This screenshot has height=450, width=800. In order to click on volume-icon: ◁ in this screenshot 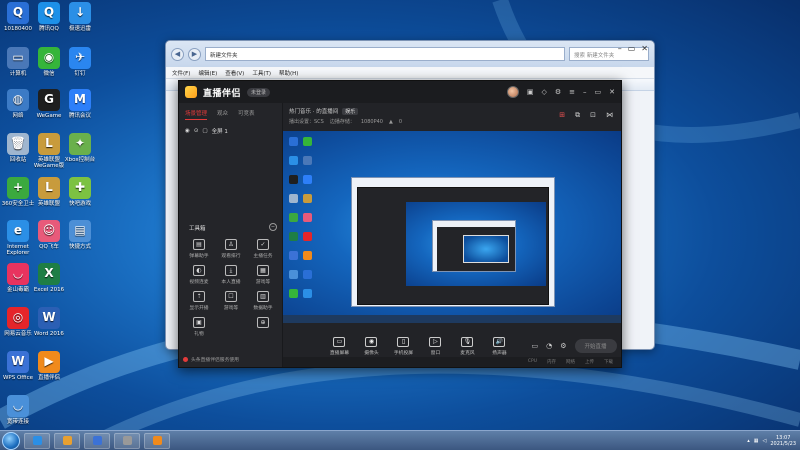, I will do `click(765, 441)`.